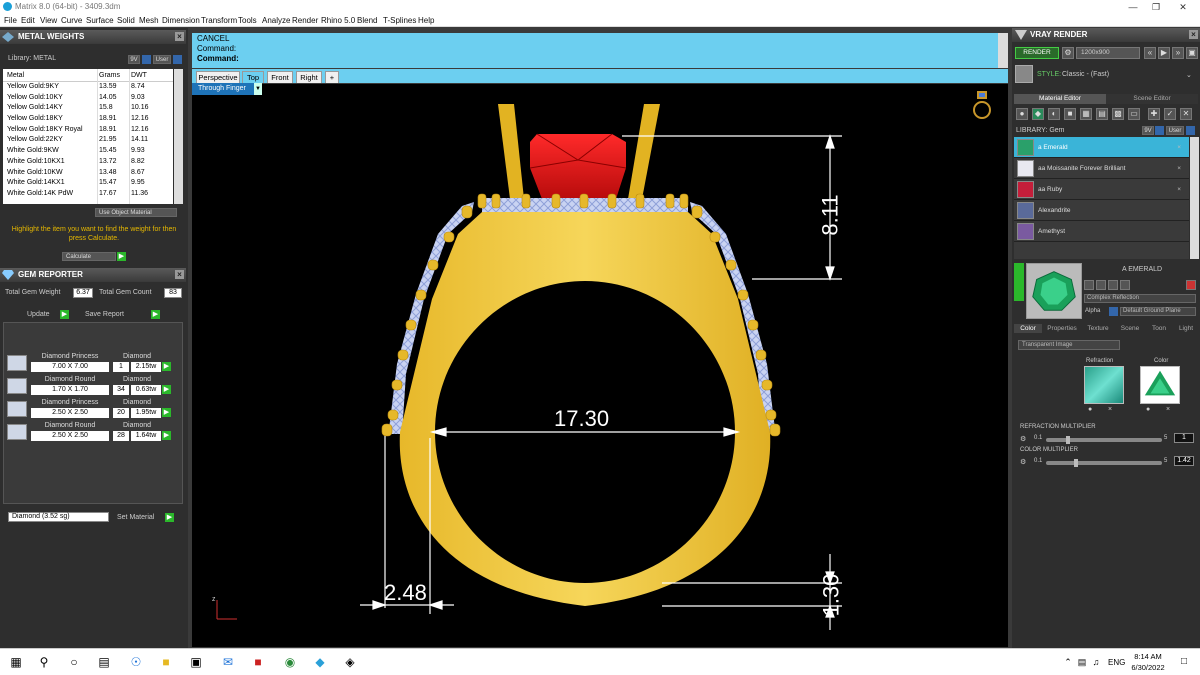 Image resolution: width=1200 pixels, height=675 pixels. I want to click on task-view-icon: ▤, so click(104, 662).